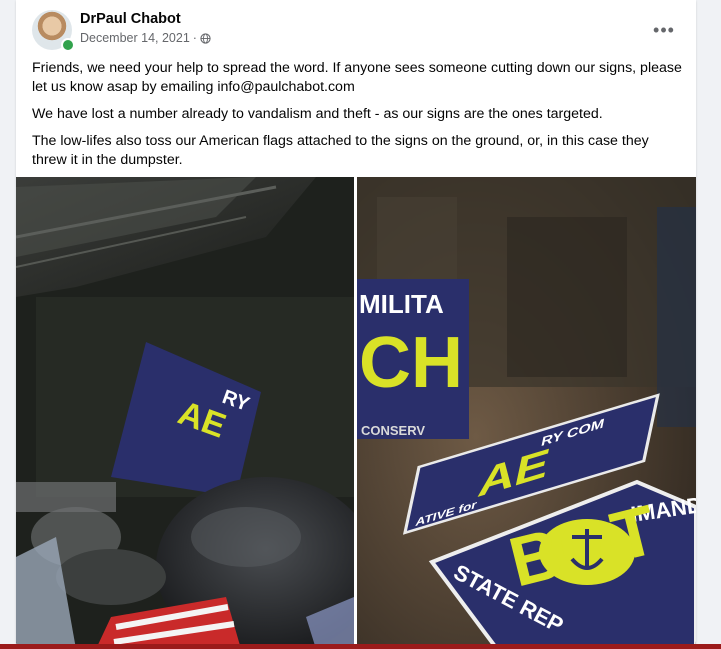 This screenshot has width=721, height=649. I want to click on post-meta: December 14, 2021 ·, so click(145, 38).